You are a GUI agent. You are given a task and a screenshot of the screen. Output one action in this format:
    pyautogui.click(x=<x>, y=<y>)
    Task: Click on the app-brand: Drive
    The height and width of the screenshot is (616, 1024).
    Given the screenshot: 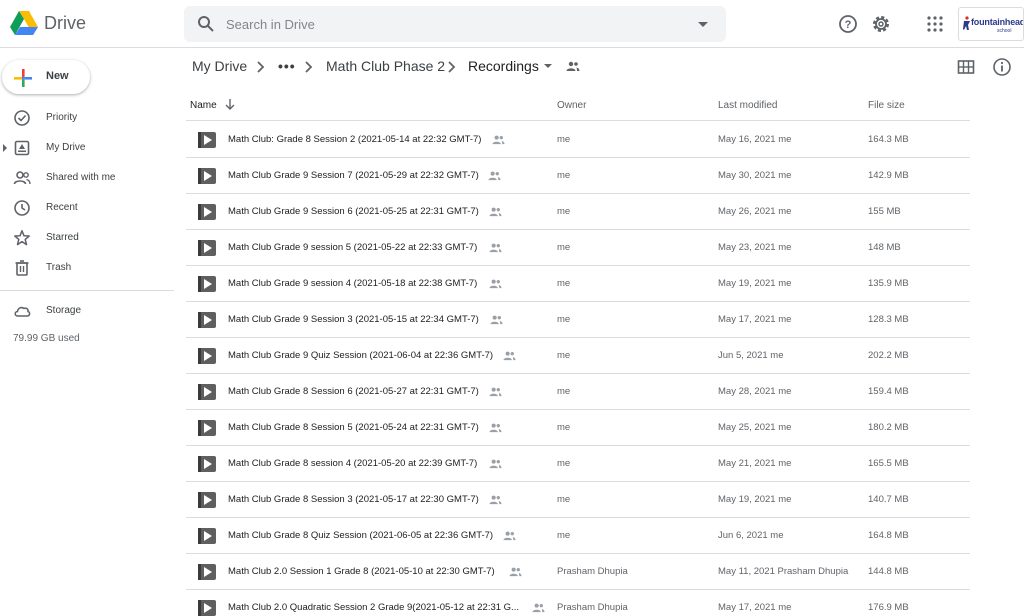 What is the action you would take?
    pyautogui.click(x=65, y=23)
    